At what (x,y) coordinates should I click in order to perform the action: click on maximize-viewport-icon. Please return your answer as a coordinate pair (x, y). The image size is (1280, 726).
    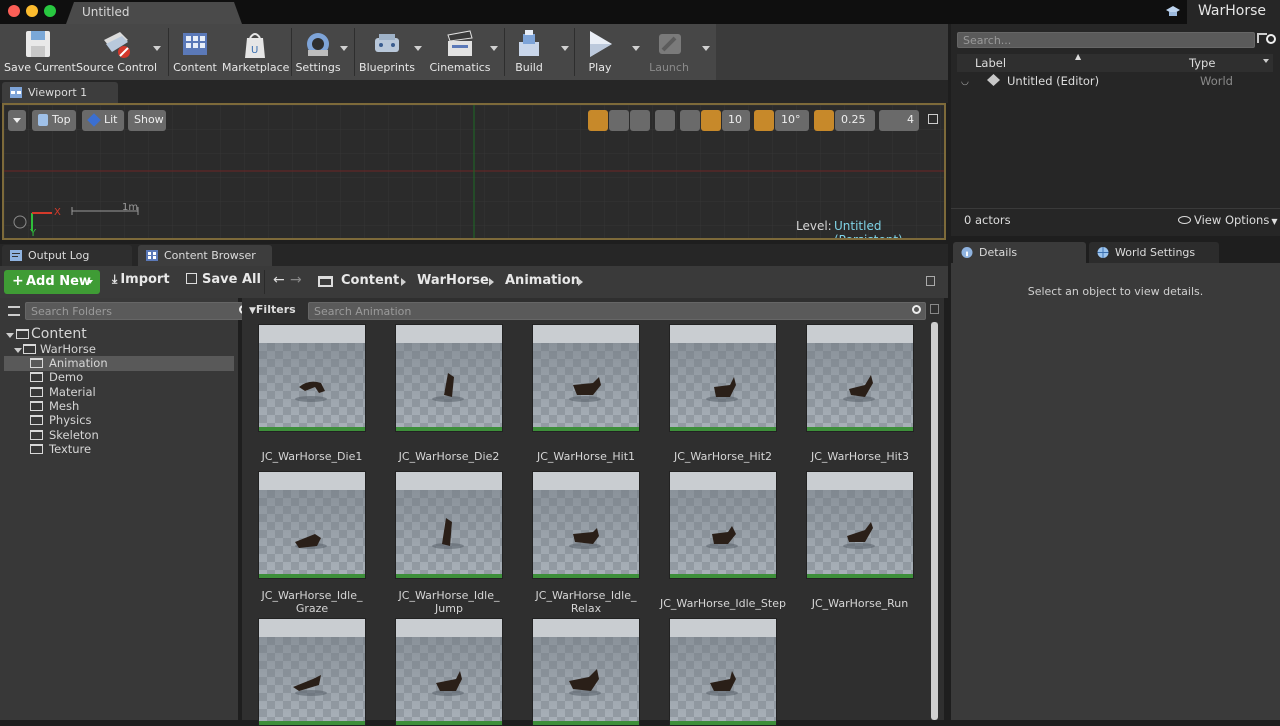
    Looking at the image, I should click on (933, 119).